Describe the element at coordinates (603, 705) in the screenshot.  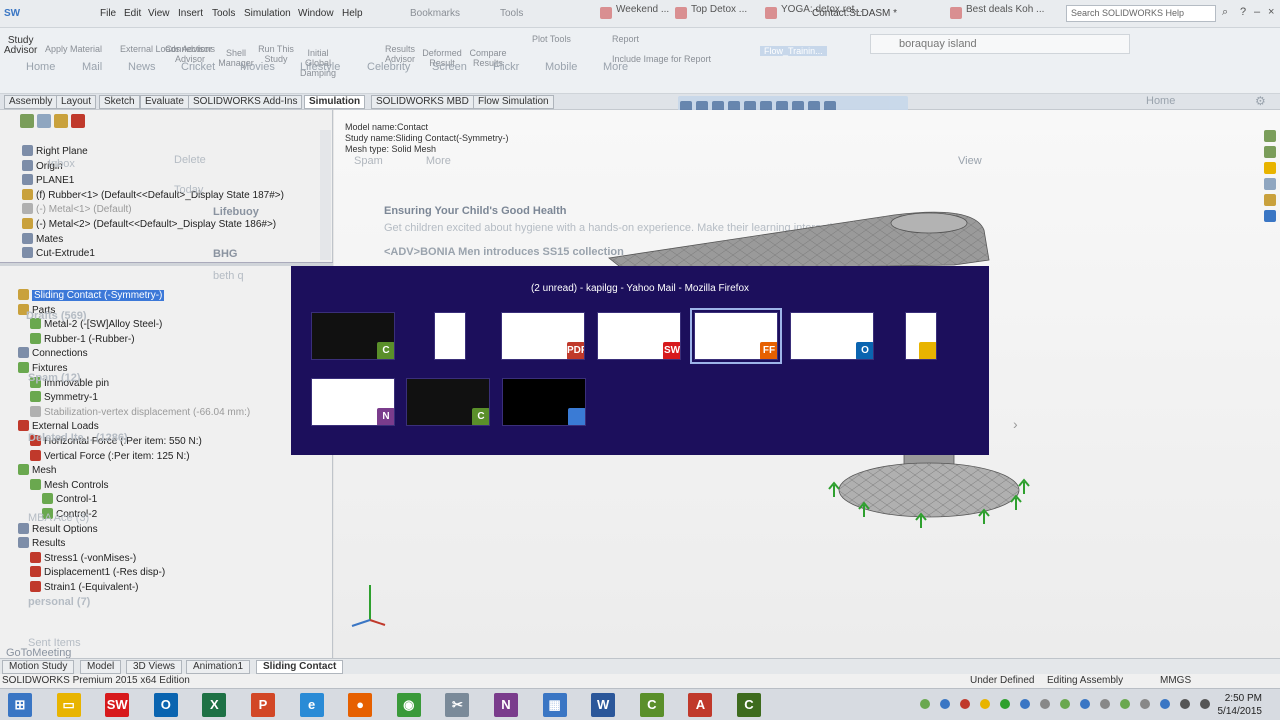
I see `taskbar-word-icon: W` at that location.